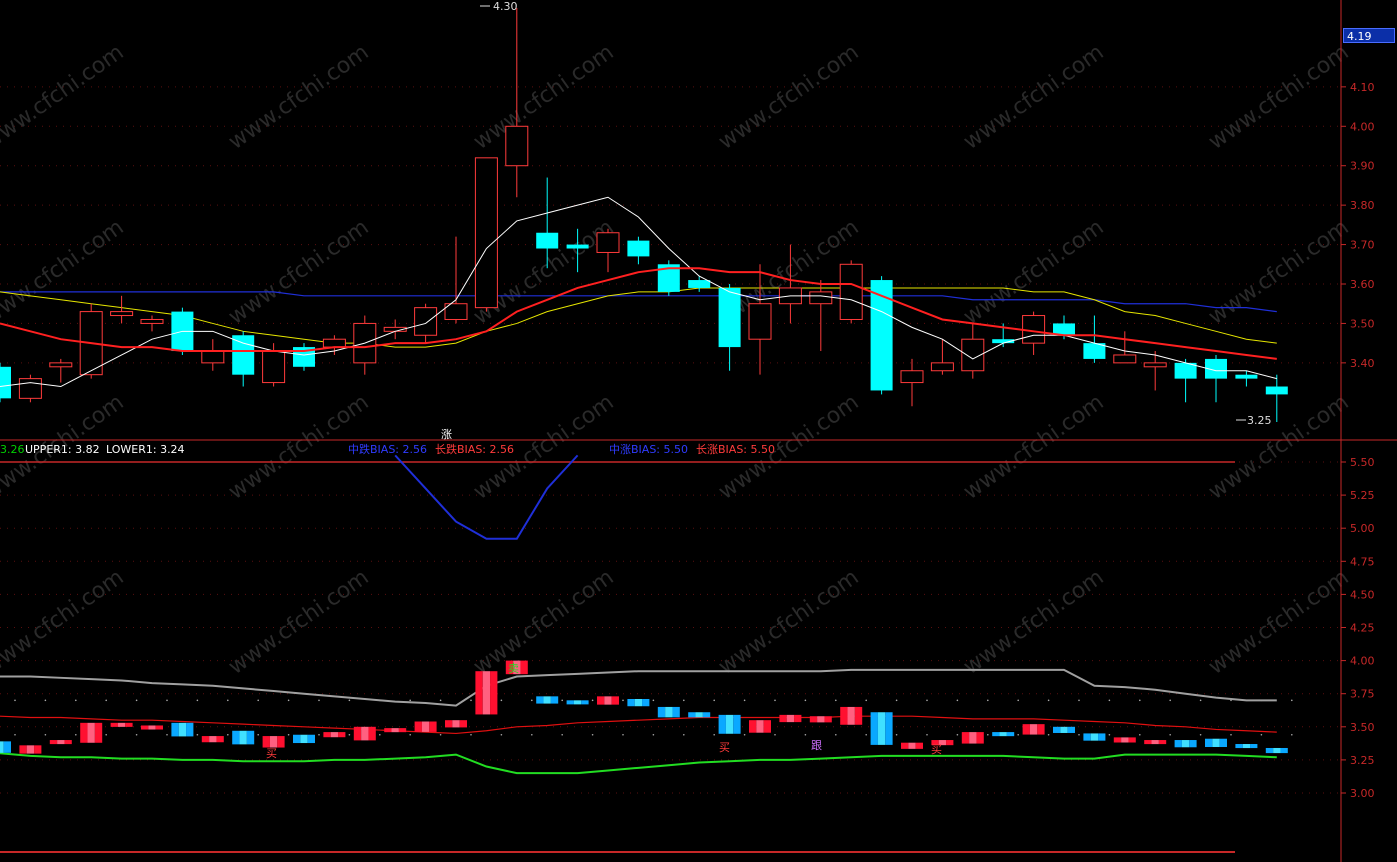 The width and height of the screenshot is (1397, 862). Describe the element at coordinates (1362, 594) in the screenshot. I see `indicator-tick-label: 4.50` at that location.